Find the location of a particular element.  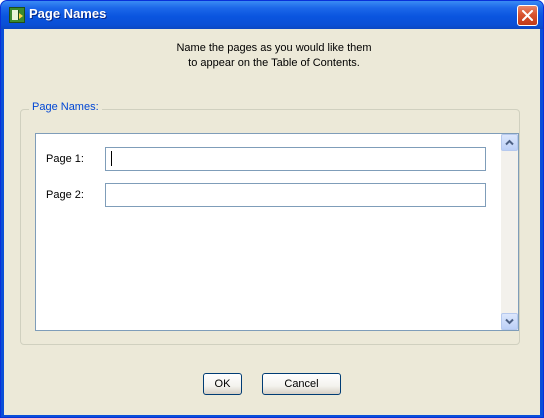

text-caret is located at coordinates (111, 158).